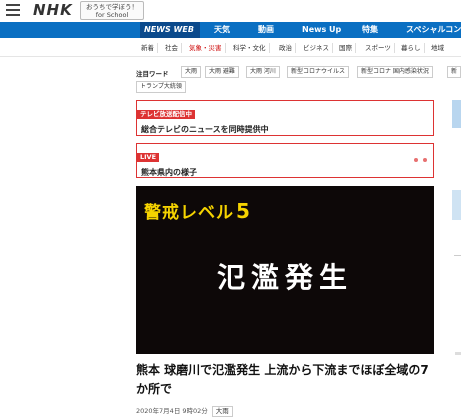 This screenshot has height=417, width=461. I want to click on keyword-tag: 新, so click(454, 72).